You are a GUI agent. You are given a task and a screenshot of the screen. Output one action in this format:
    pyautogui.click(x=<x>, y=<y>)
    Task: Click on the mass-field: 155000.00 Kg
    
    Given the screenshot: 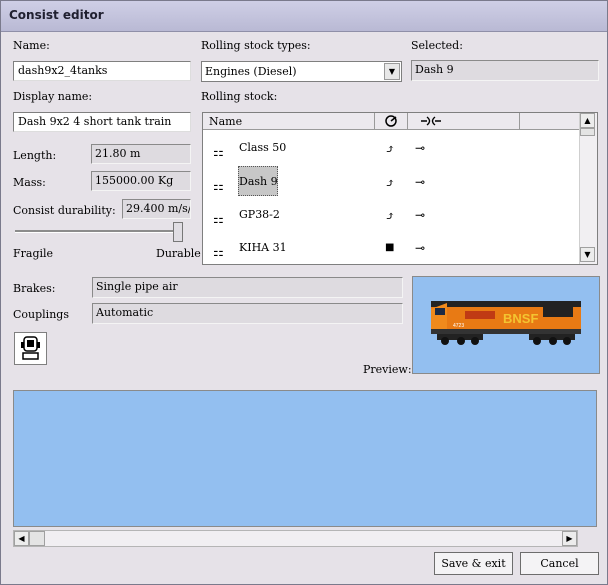 What is the action you would take?
    pyautogui.click(x=141, y=181)
    